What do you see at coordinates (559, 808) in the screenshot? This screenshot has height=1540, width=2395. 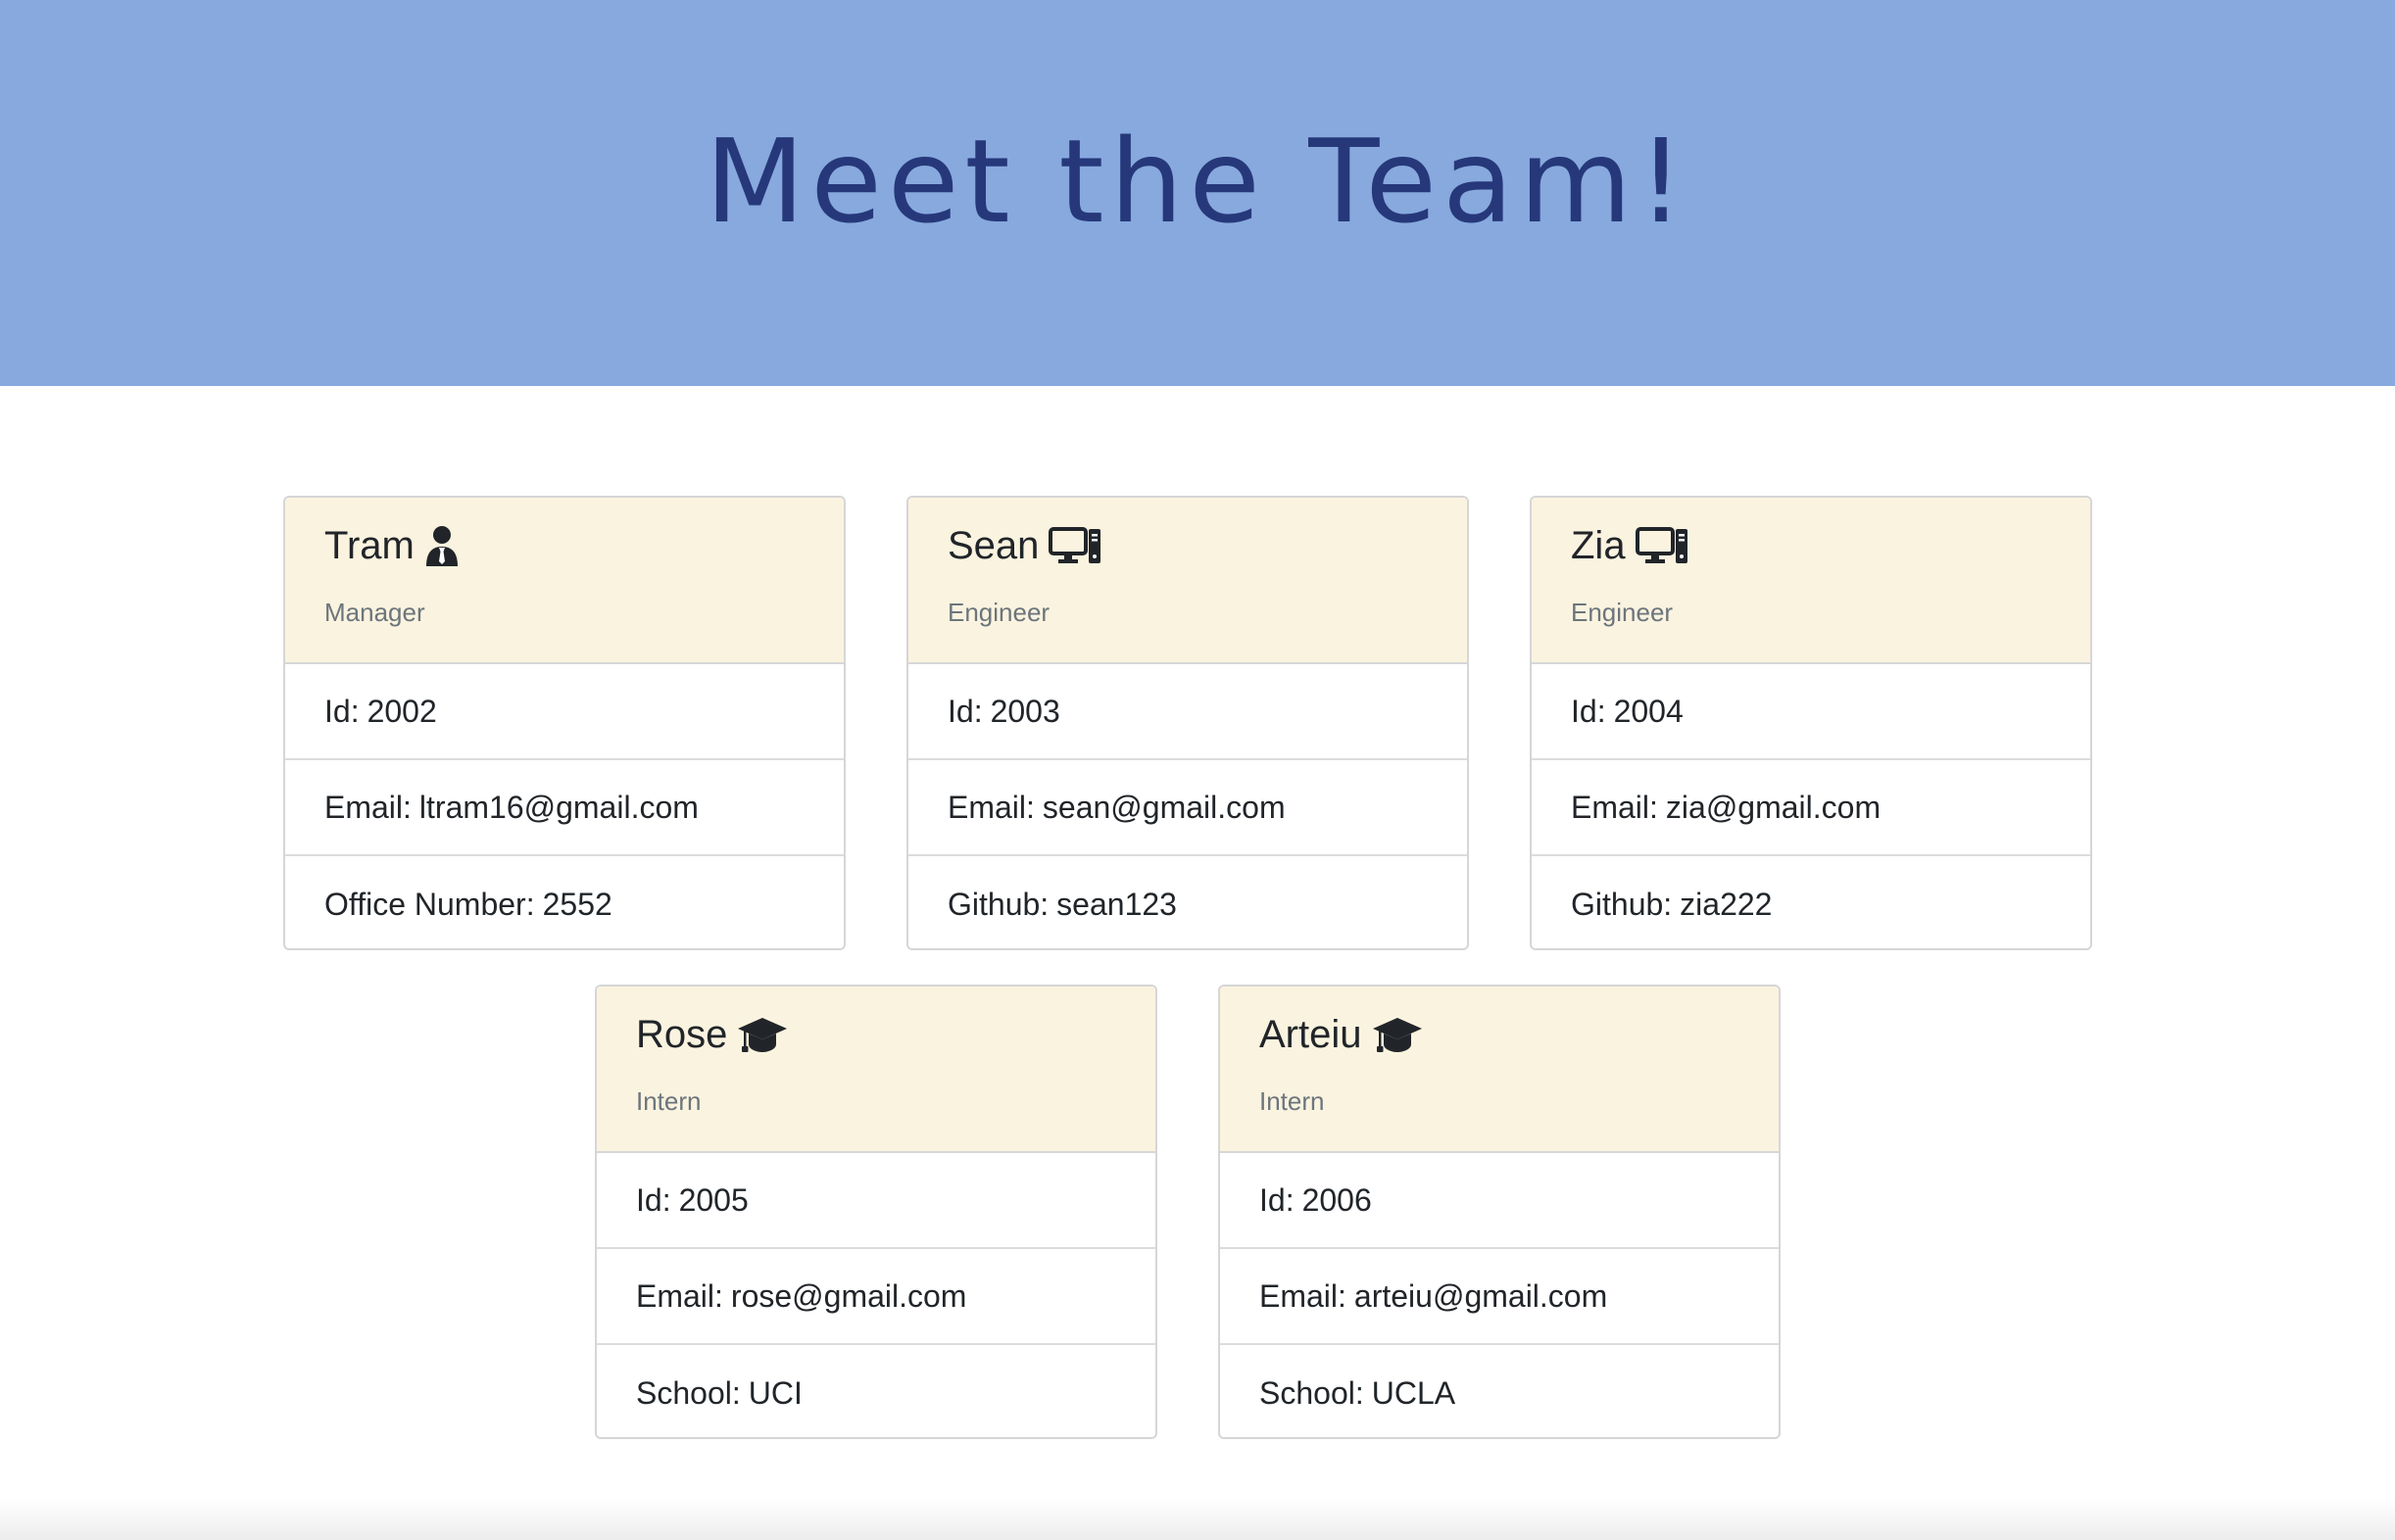 I see `member-email-link: ltram16@gmail.com` at bounding box center [559, 808].